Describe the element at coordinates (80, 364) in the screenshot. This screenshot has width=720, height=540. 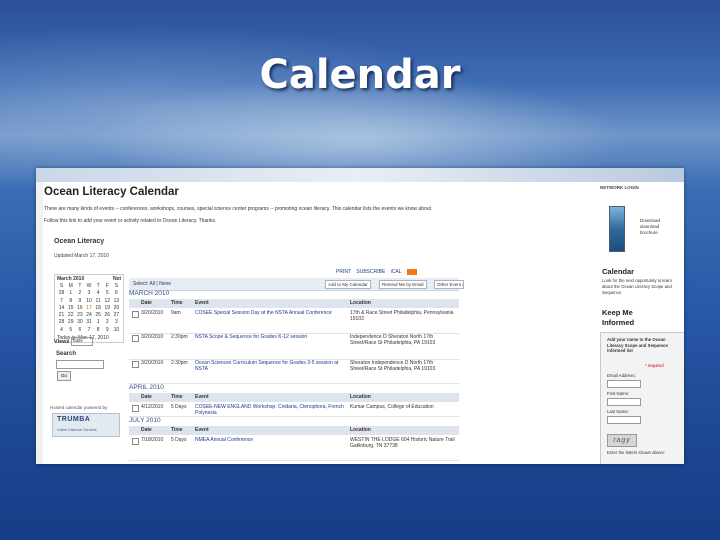
I see `search-input` at that location.